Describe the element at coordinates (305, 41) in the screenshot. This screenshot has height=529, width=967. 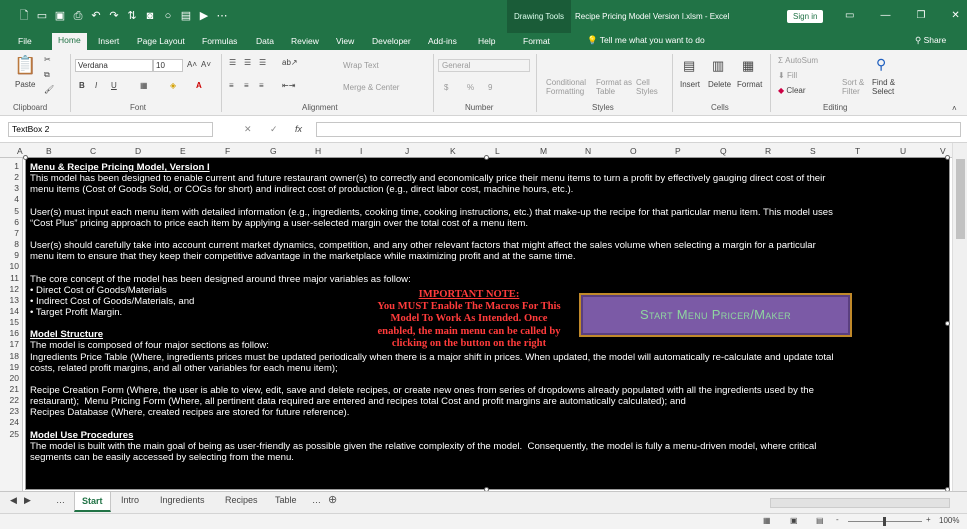
I see `tab-review: Review` at that location.